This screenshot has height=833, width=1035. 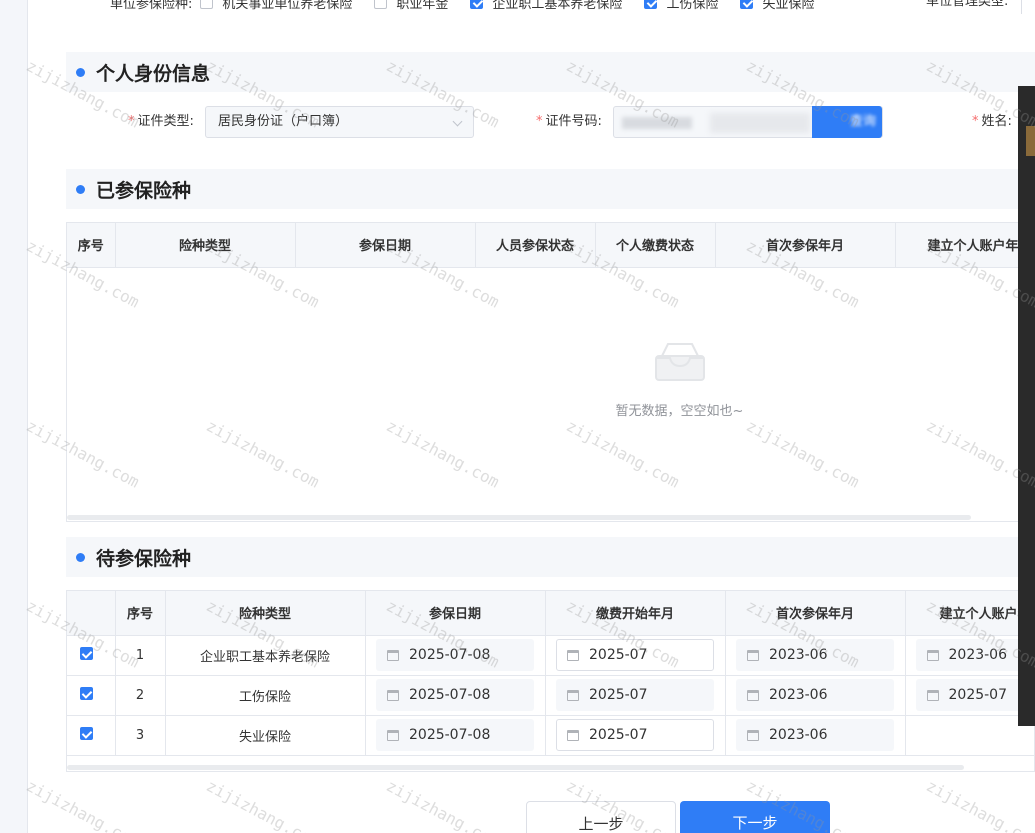 I want to click on side-panel, so click(x=1026, y=406).